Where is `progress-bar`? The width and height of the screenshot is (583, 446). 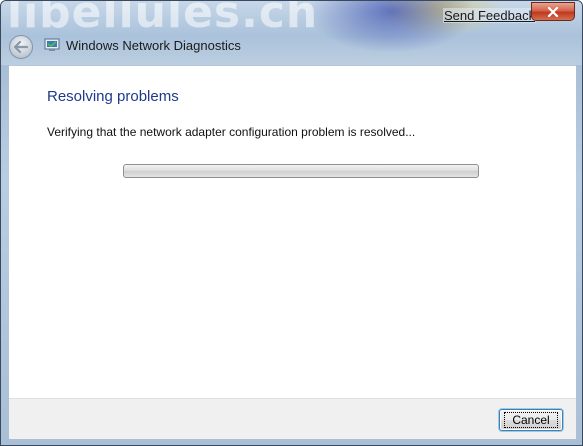 progress-bar is located at coordinates (301, 171).